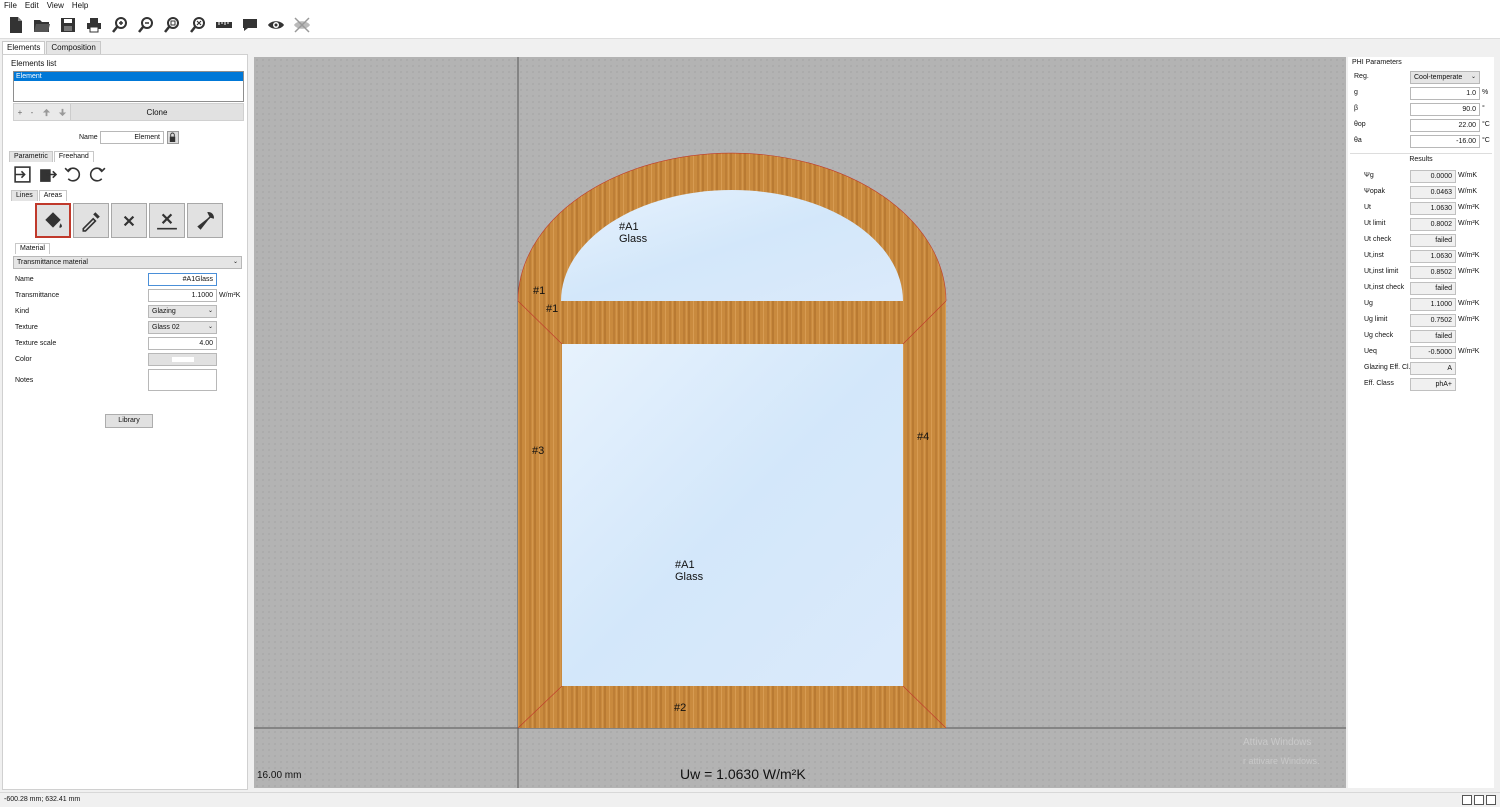 The width and height of the screenshot is (1500, 807). I want to click on phi-param-field: 22.00, so click(1445, 125).